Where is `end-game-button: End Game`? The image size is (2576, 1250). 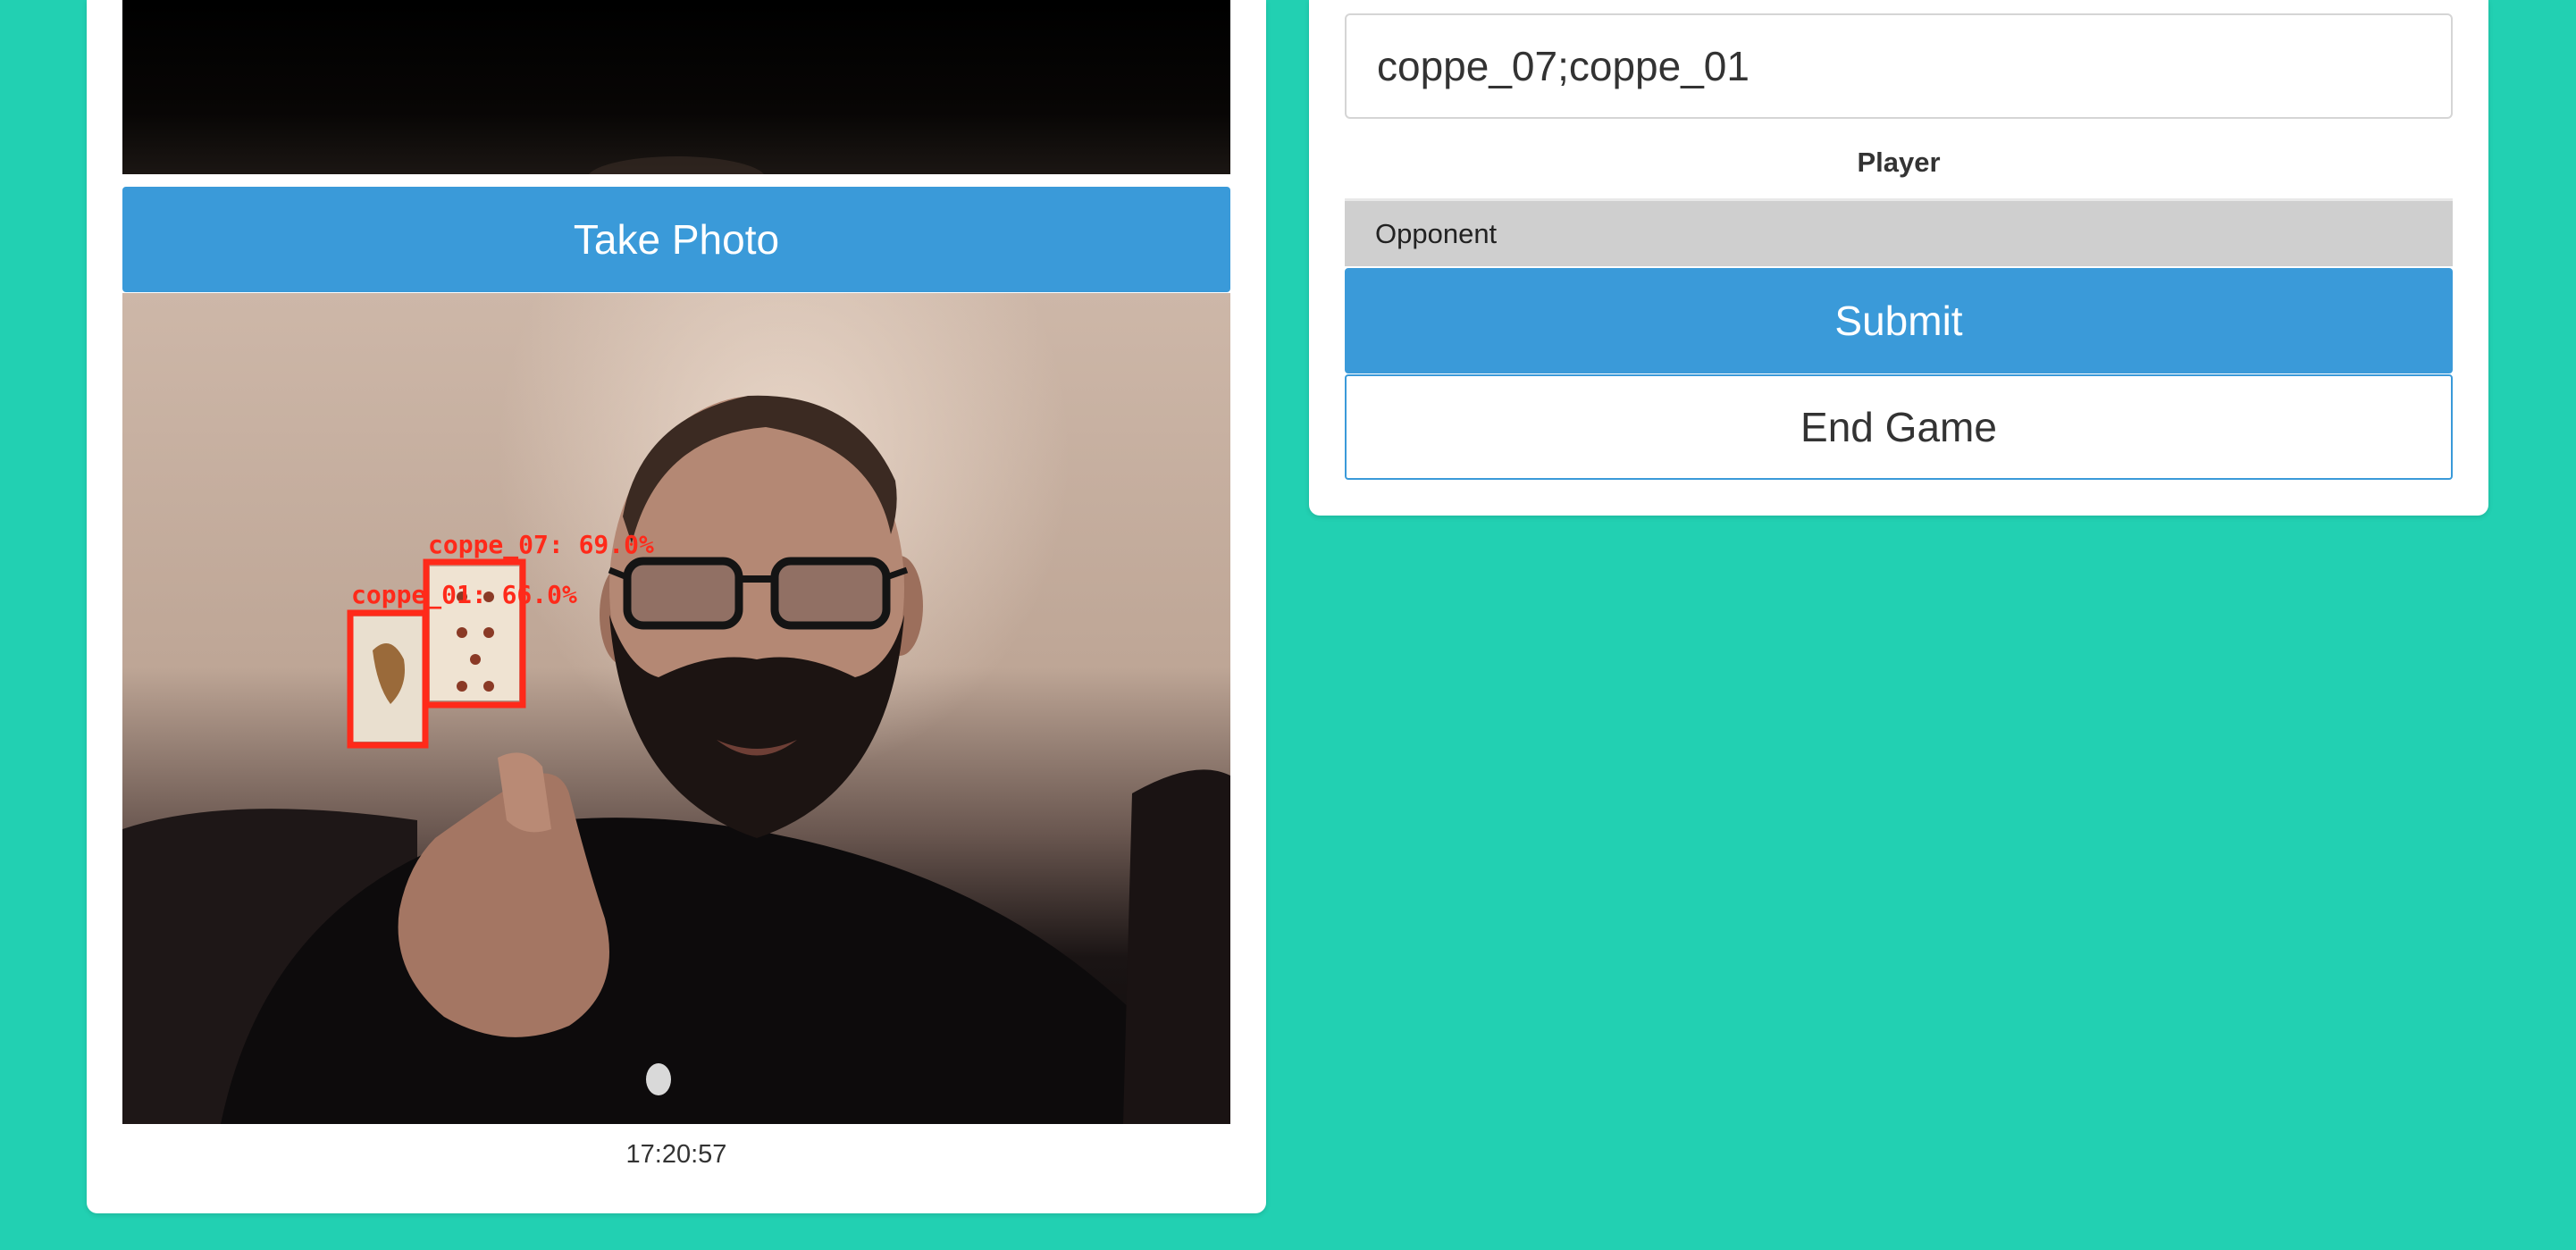 end-game-button: End Game is located at coordinates (1899, 427).